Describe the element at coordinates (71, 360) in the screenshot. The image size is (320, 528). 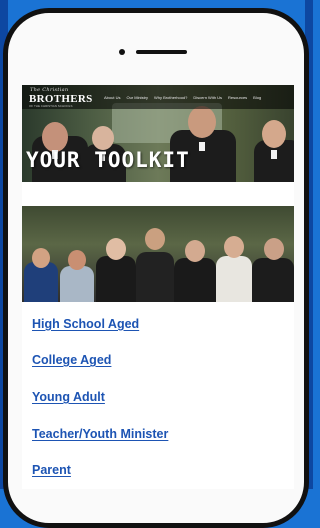
I see `link-college-aged: College Aged` at that location.